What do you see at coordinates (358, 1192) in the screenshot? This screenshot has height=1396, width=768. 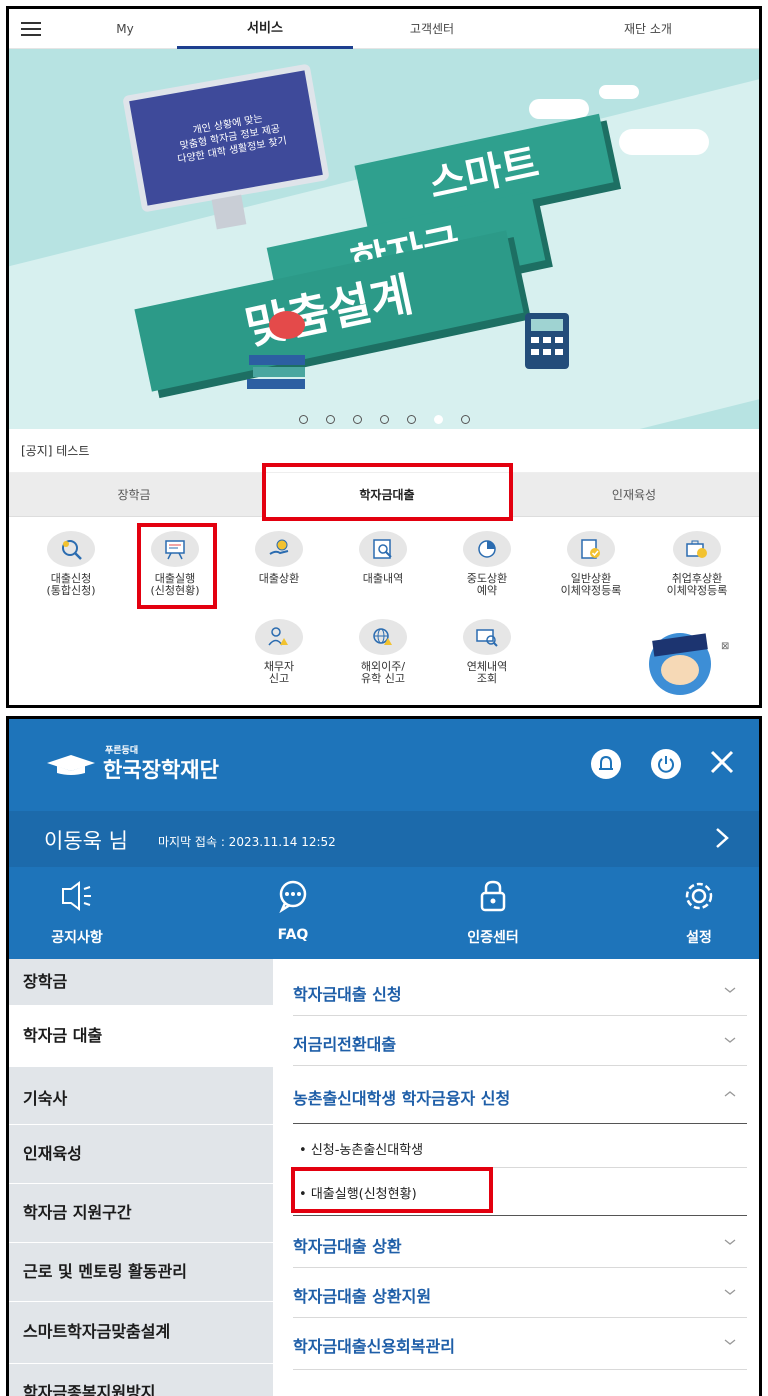 I see `submenu-item-loan-execution: • 대출실행(신청현황)` at bounding box center [358, 1192].